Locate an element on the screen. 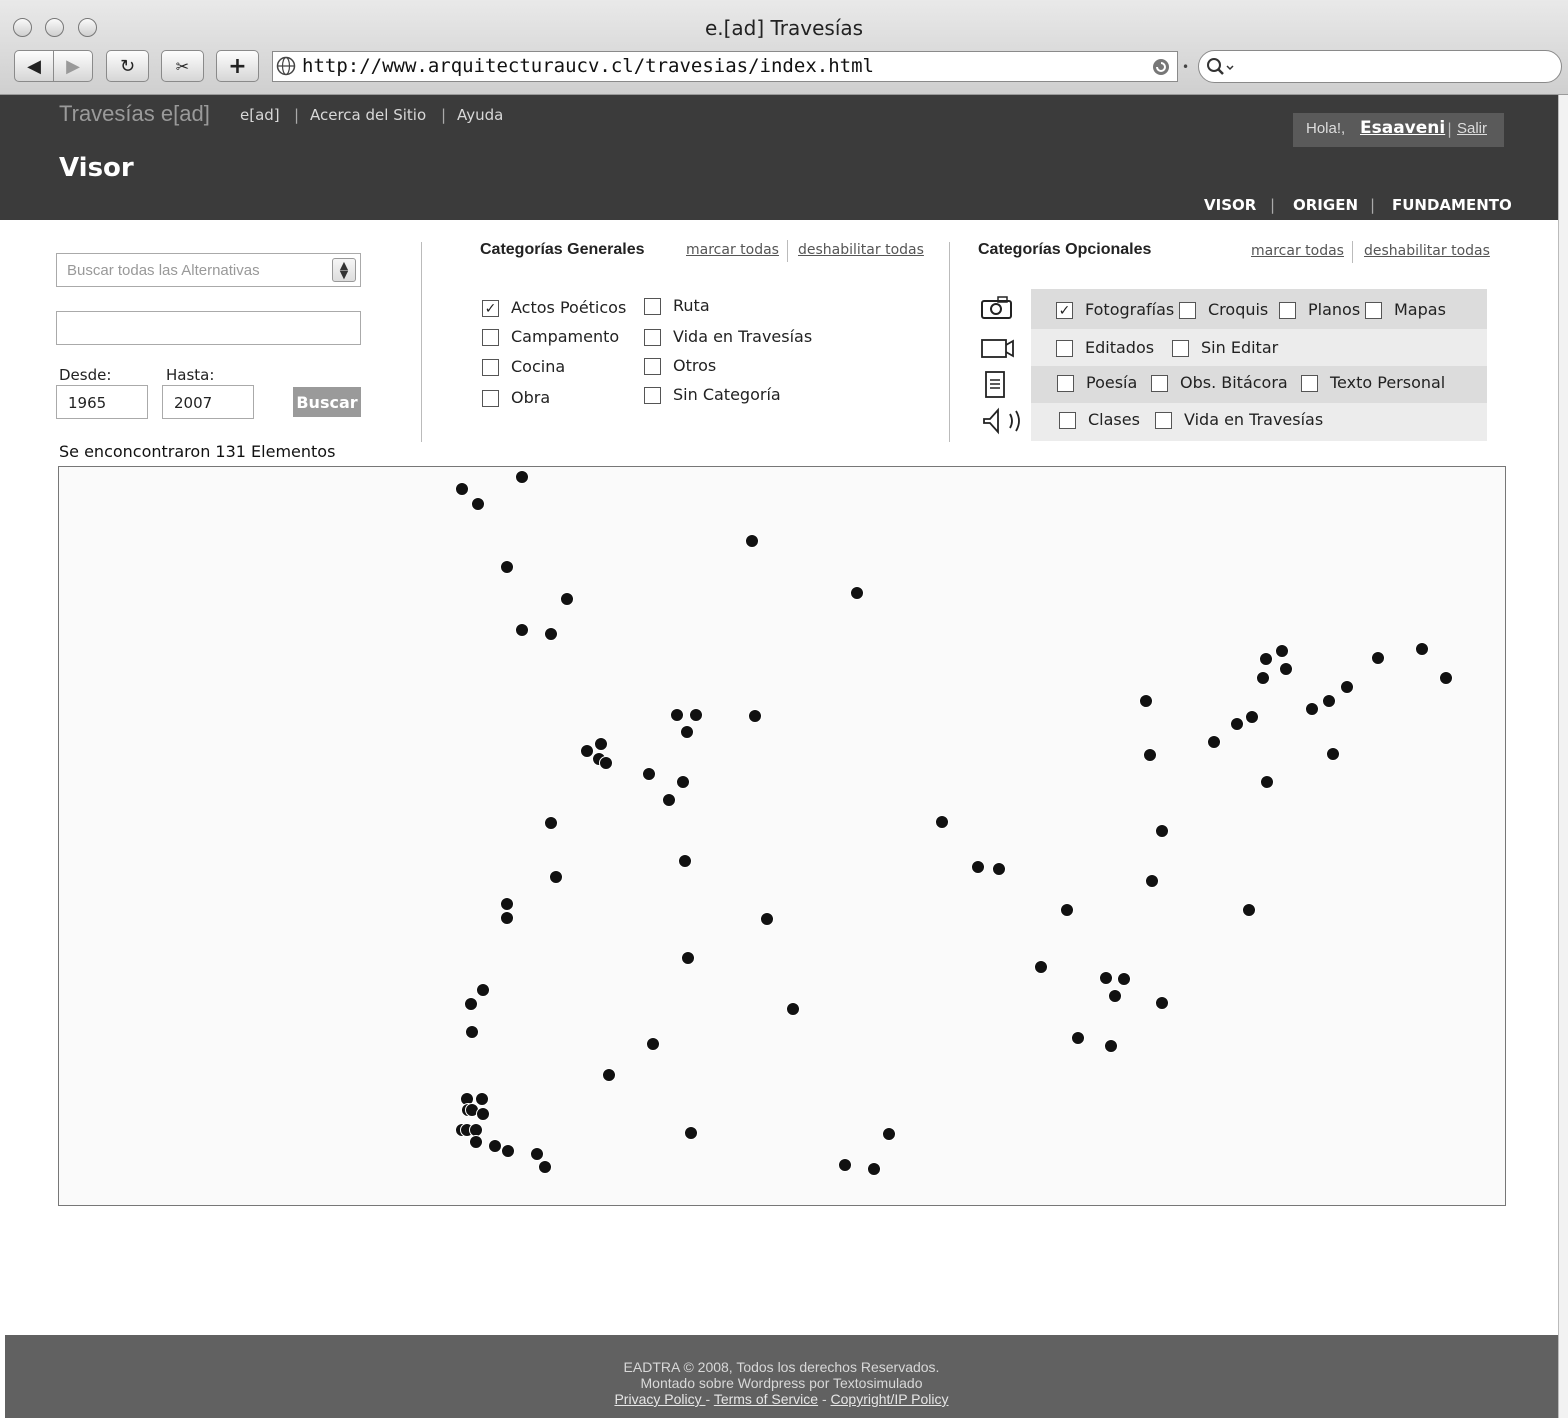 This screenshot has width=1568, height=1418. general-disable-all-link: deshabilitar todas is located at coordinates (861, 250).